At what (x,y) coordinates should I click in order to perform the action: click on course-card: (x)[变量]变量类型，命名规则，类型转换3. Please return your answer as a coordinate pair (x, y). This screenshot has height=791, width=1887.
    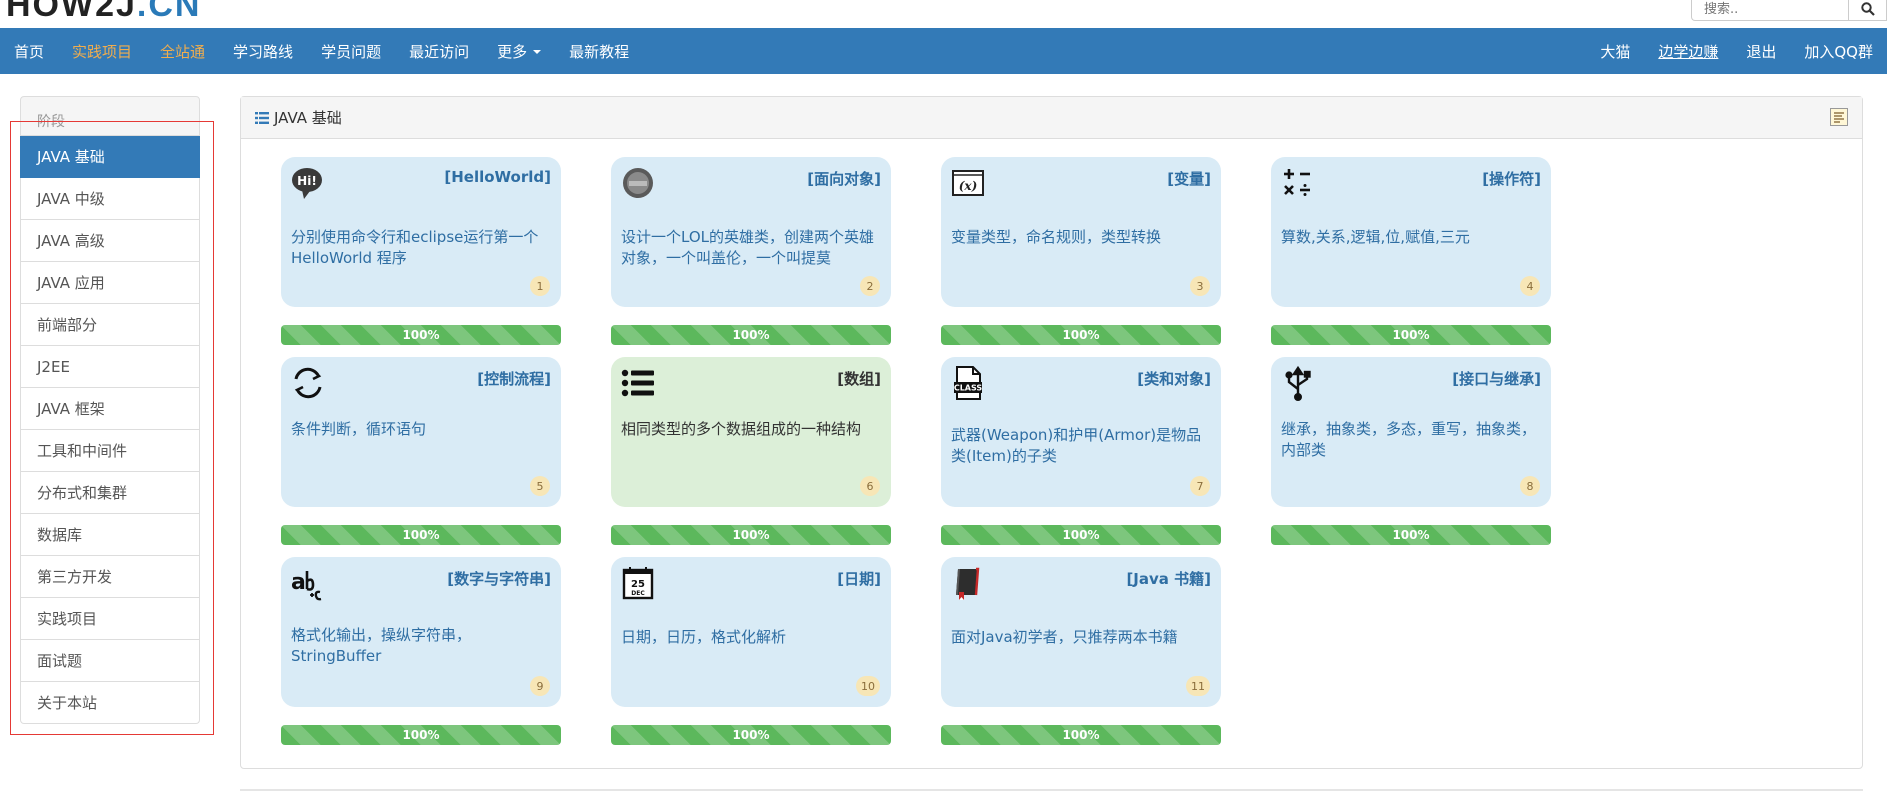
    Looking at the image, I should click on (1081, 232).